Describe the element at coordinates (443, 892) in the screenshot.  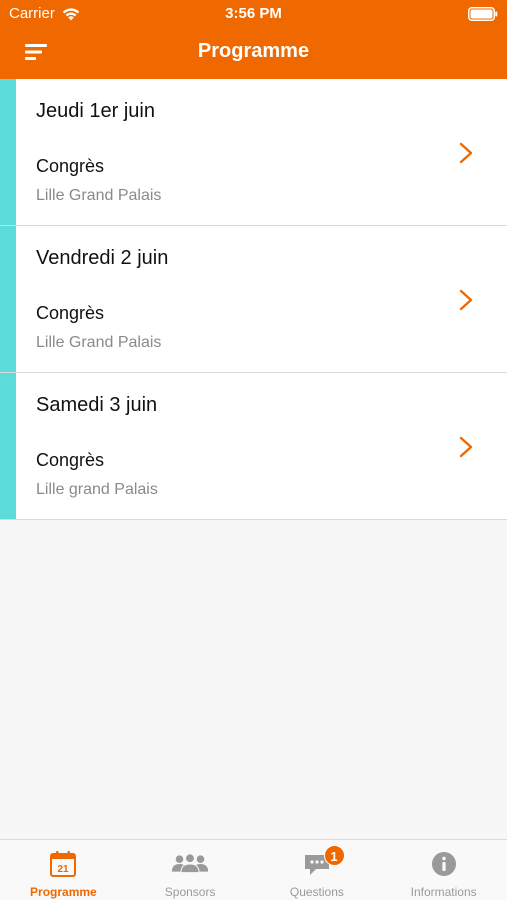
I see `tab-label: Informations` at that location.